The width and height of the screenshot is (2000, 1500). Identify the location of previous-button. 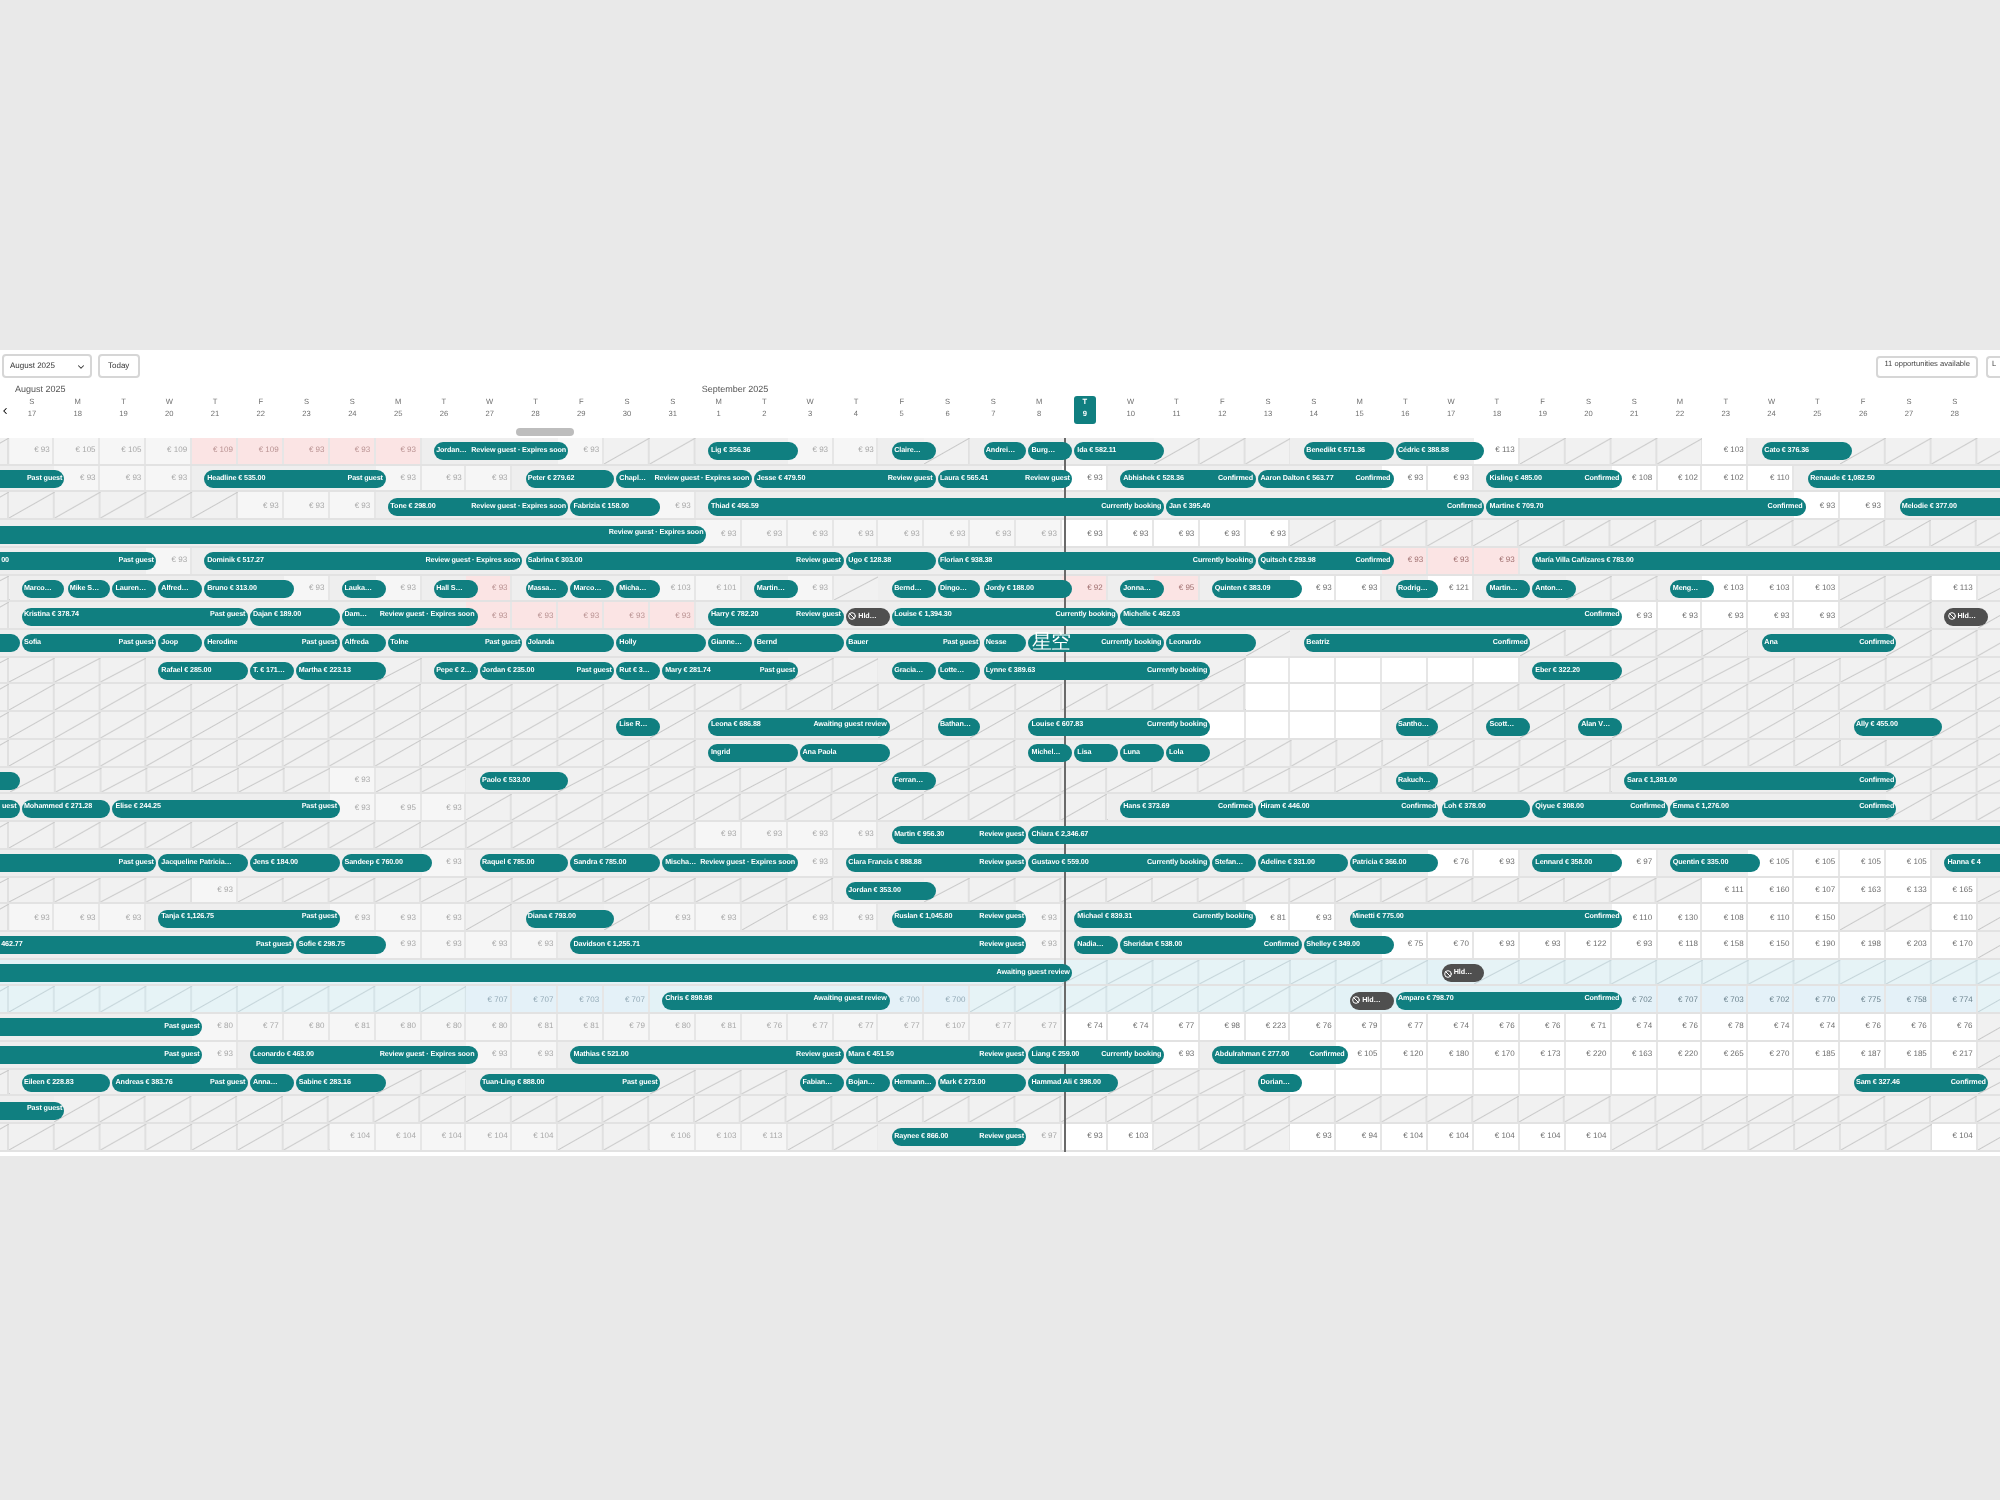
(5, 410).